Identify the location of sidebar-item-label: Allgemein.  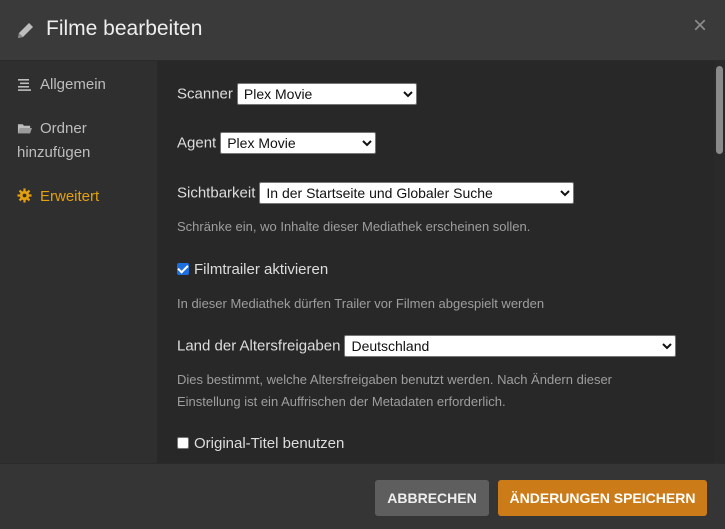
(73, 84).